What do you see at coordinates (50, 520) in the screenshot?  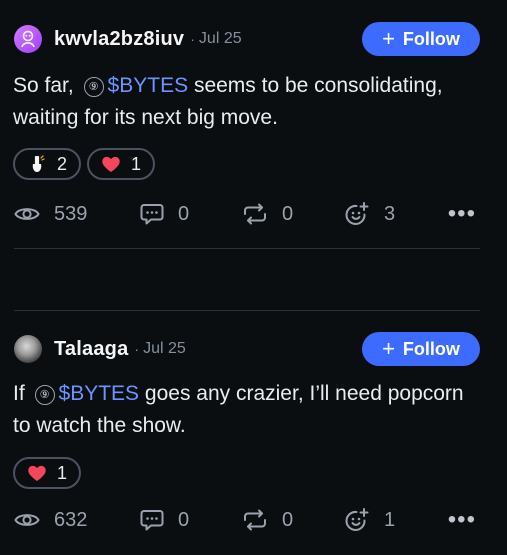 I see `views-stat: 632` at bounding box center [50, 520].